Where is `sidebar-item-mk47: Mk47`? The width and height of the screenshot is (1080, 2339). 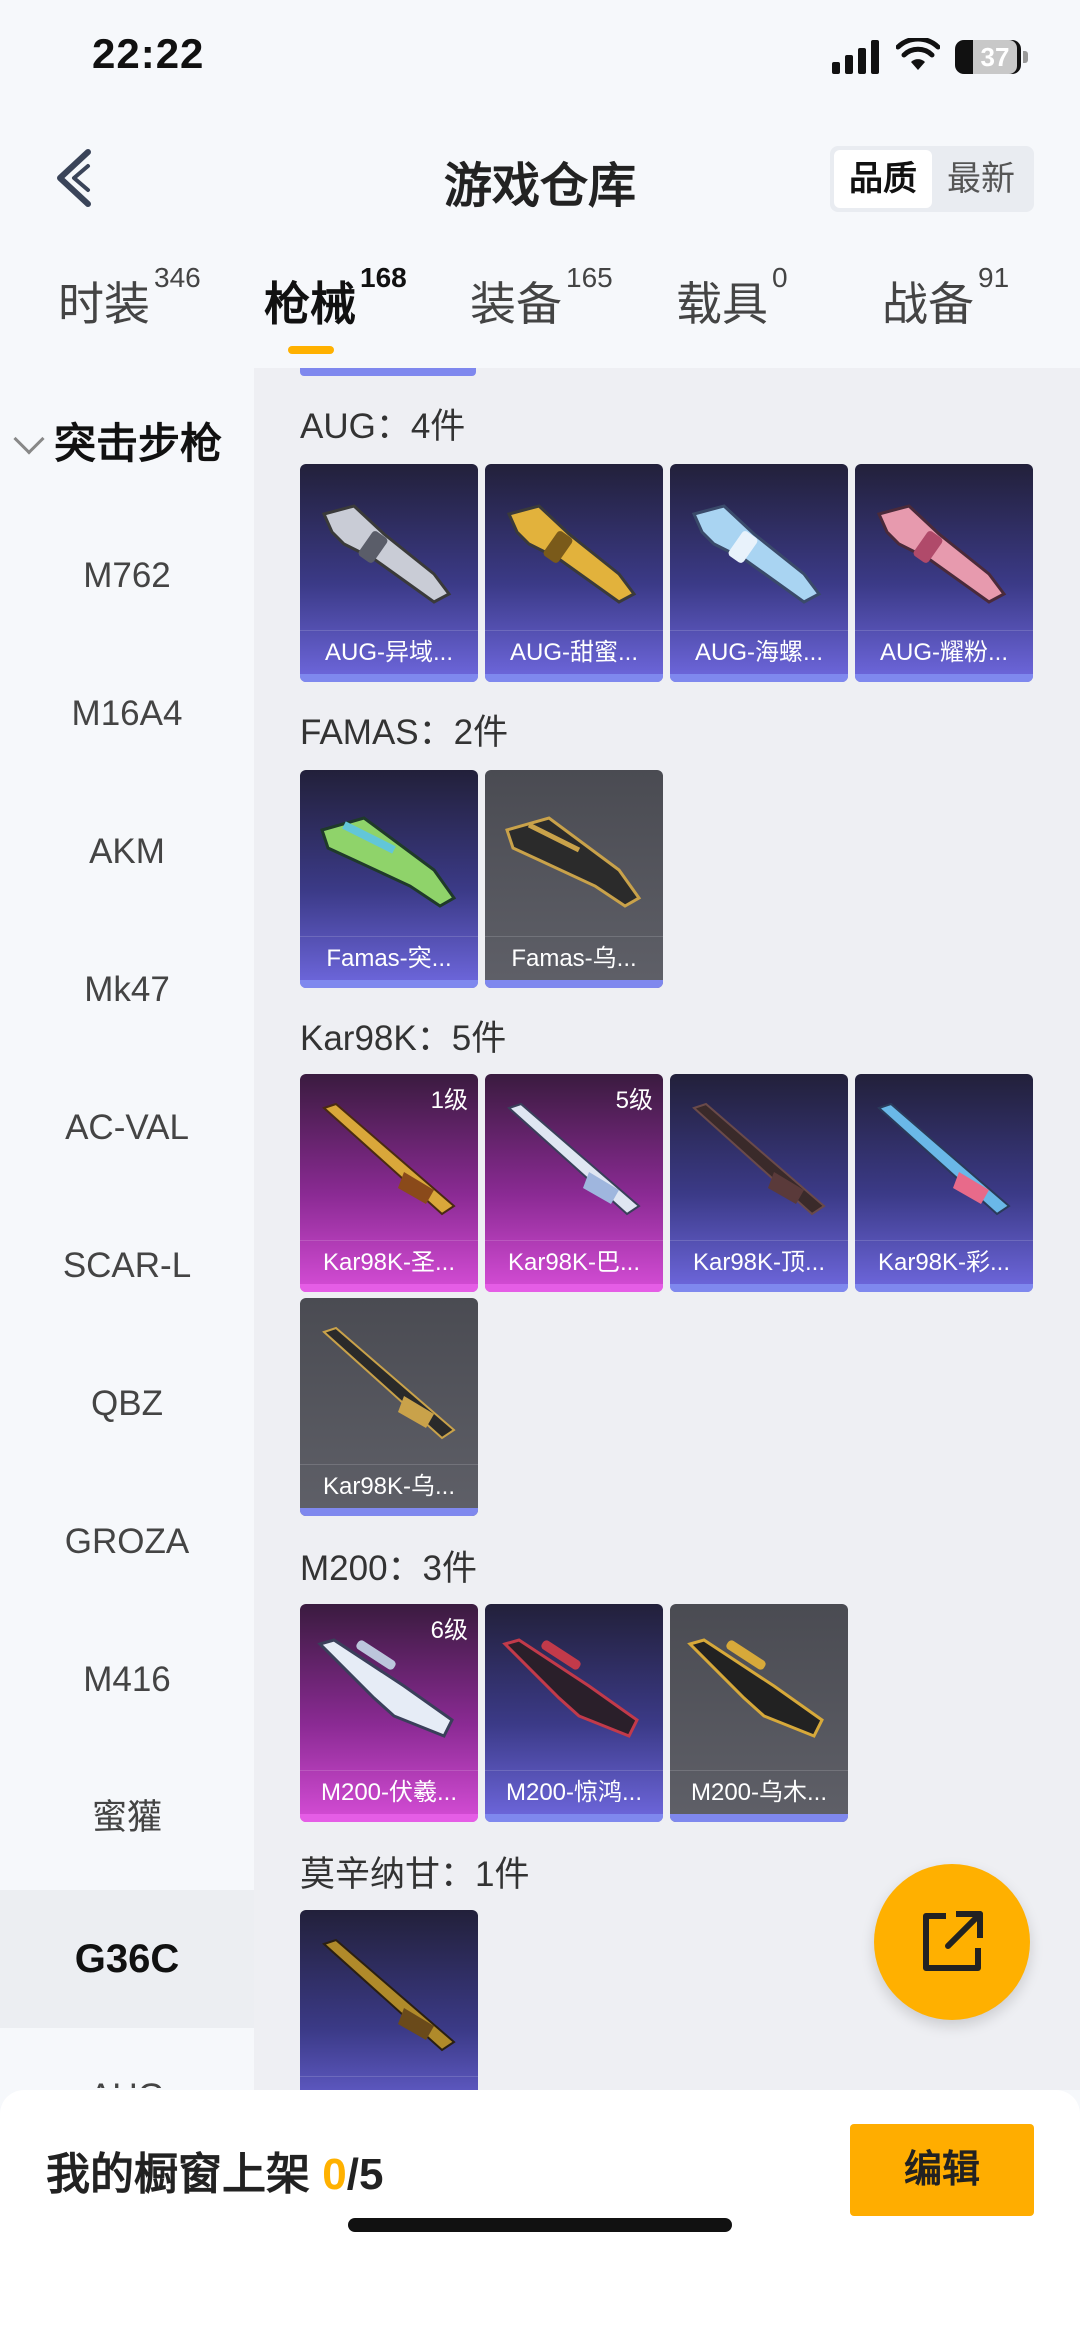
sidebar-item-mk47: Mk47 is located at coordinates (127, 990).